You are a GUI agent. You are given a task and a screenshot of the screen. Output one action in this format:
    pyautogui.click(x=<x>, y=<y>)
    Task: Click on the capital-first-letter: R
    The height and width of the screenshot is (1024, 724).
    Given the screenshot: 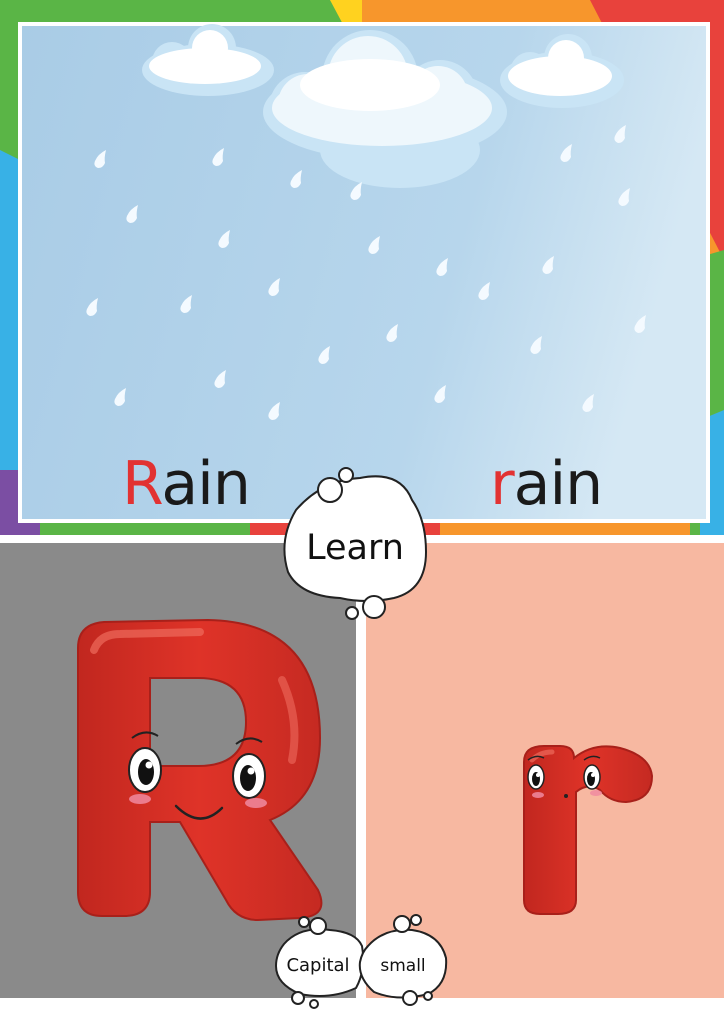 What is the action you would take?
    pyautogui.click(x=142, y=484)
    